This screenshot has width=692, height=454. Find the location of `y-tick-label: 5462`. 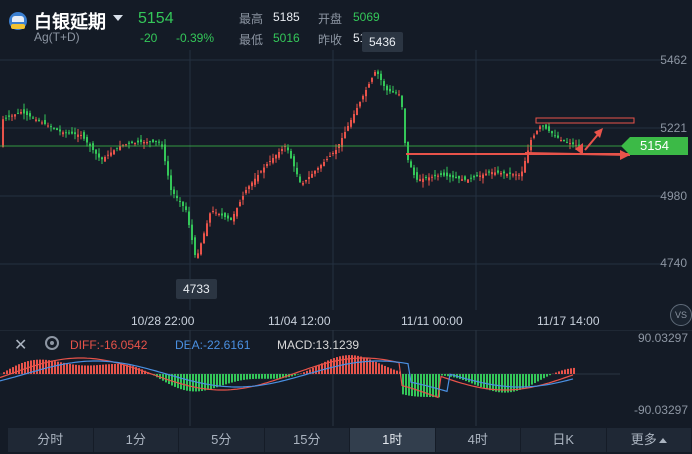

y-tick-label: 5462 is located at coordinates (673, 60).